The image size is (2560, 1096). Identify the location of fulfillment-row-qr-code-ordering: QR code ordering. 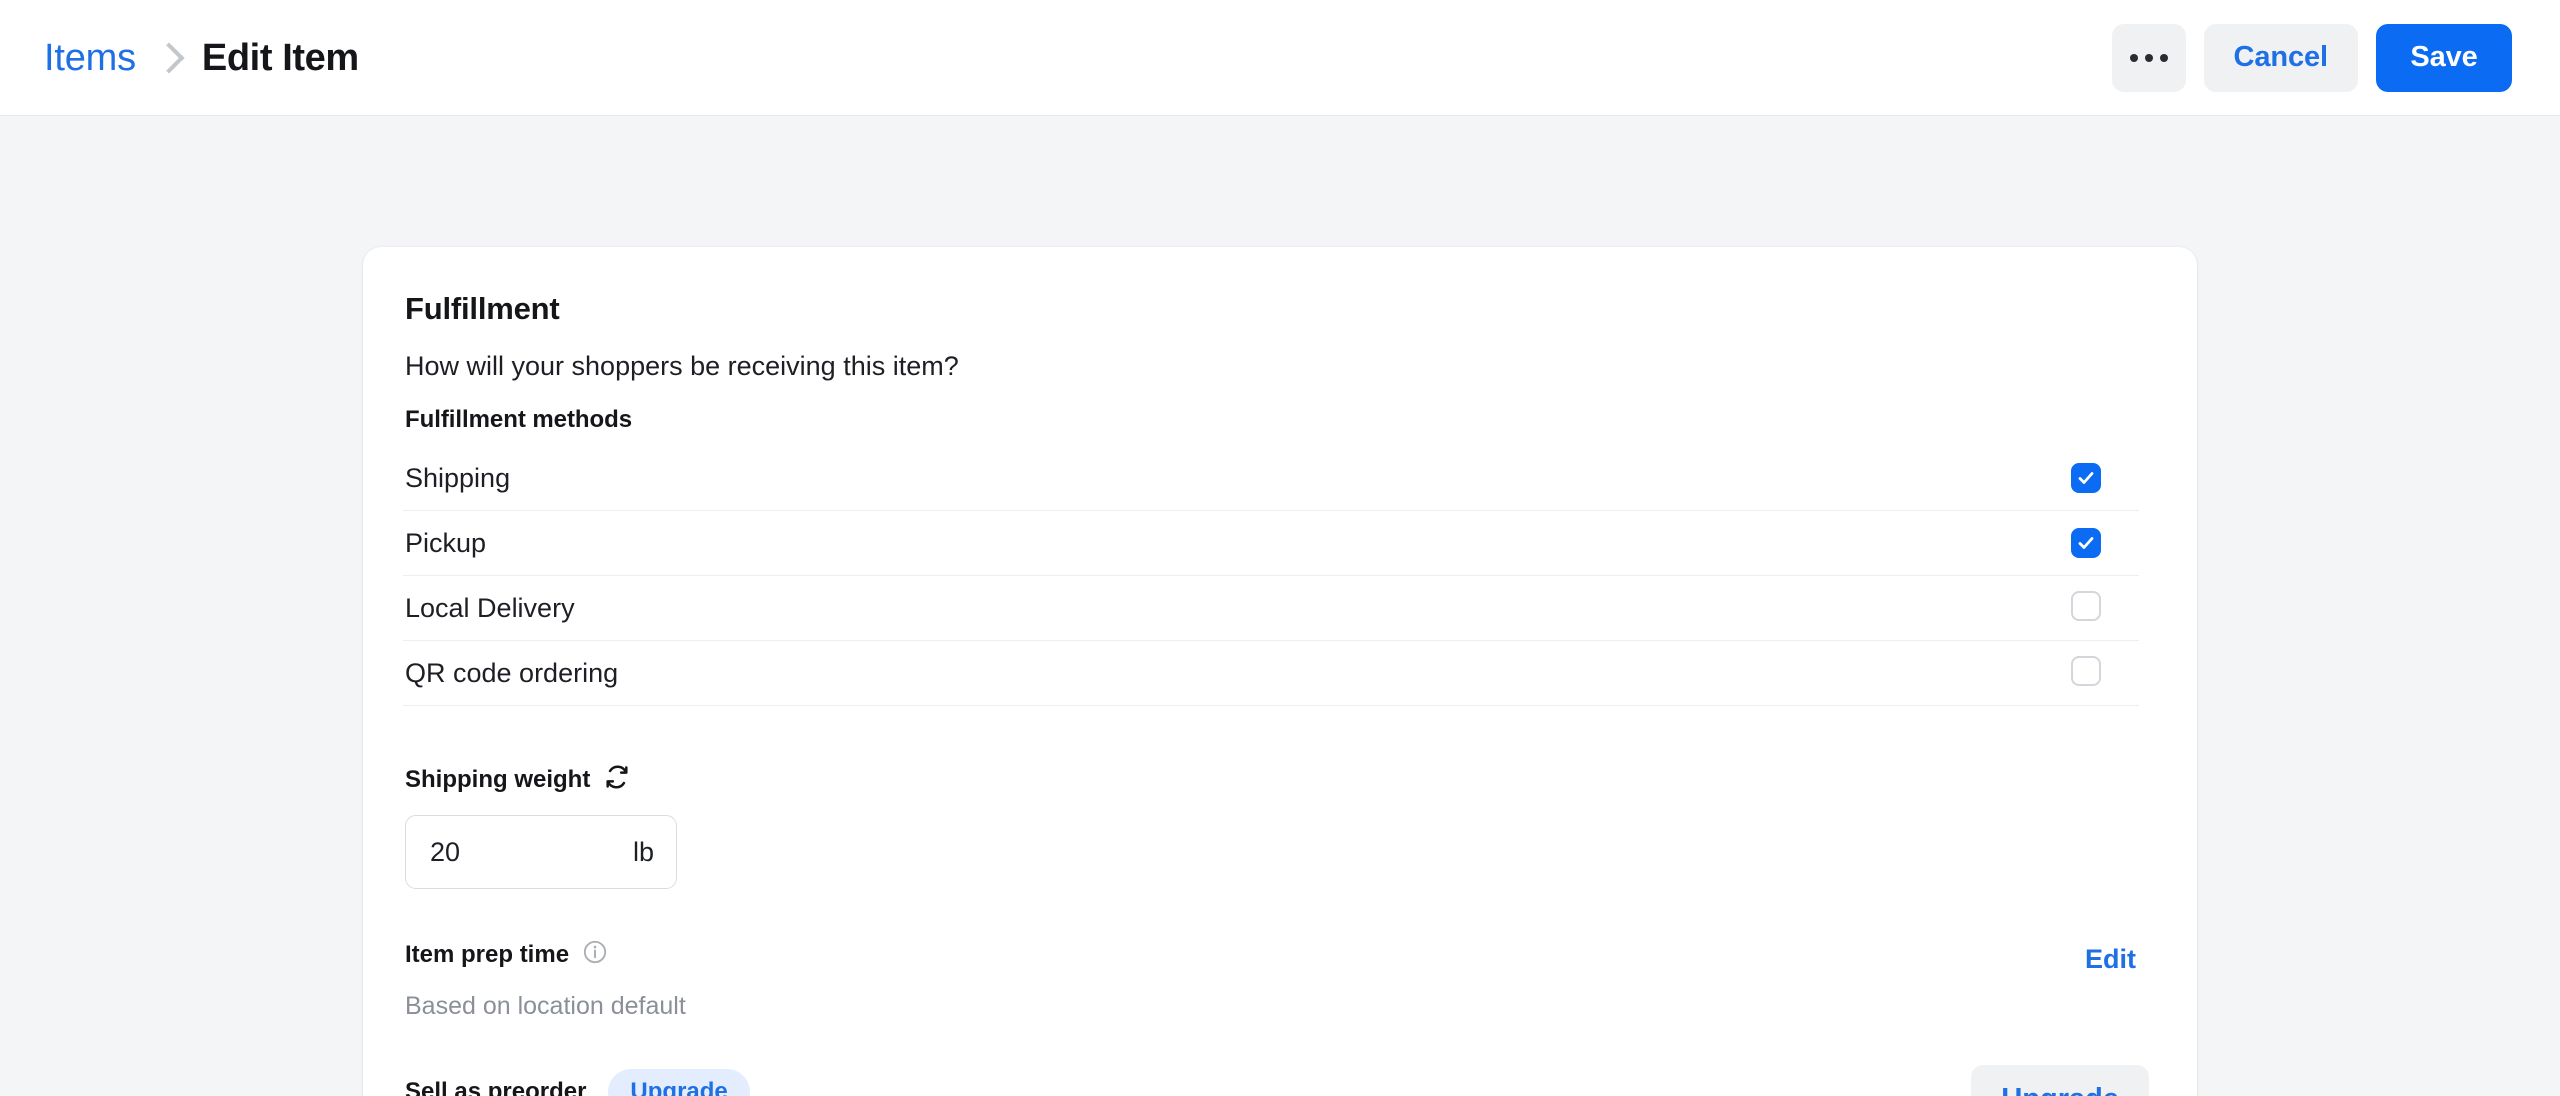
(1271, 673).